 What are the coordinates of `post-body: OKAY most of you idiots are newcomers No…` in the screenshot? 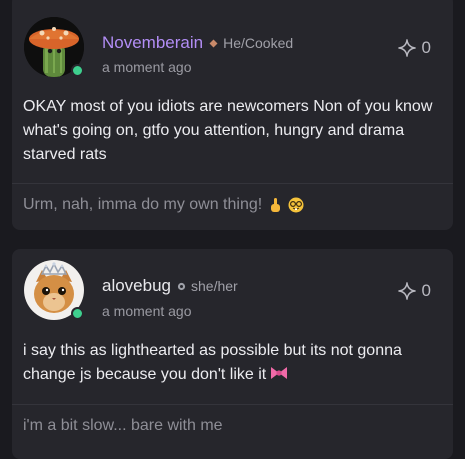 It's located at (228, 130).